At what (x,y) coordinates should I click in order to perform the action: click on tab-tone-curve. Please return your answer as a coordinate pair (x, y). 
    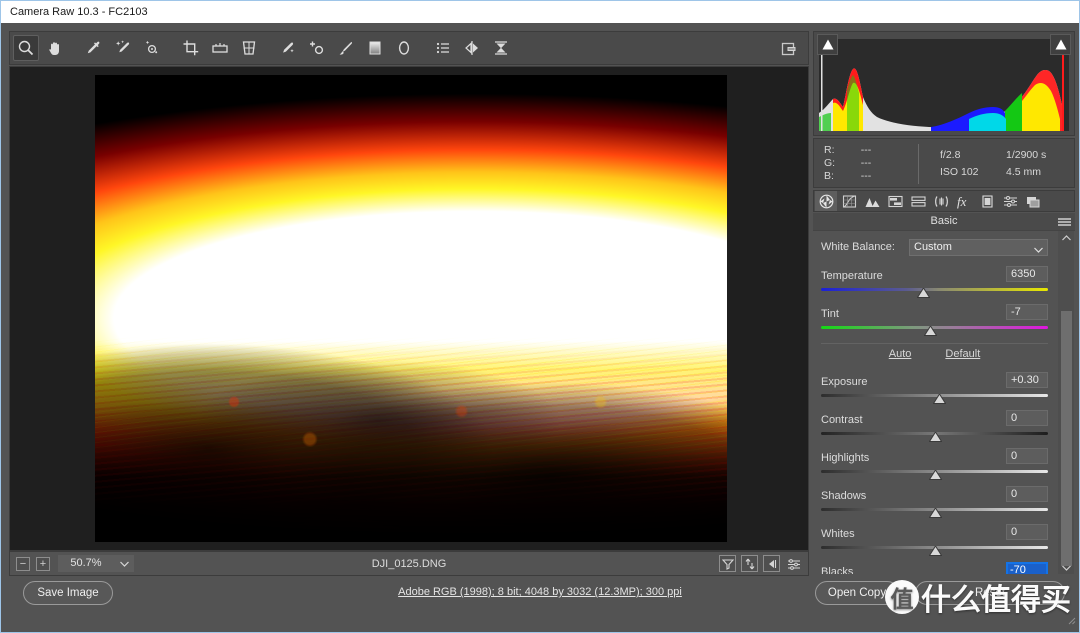
    Looking at the image, I should click on (849, 201).